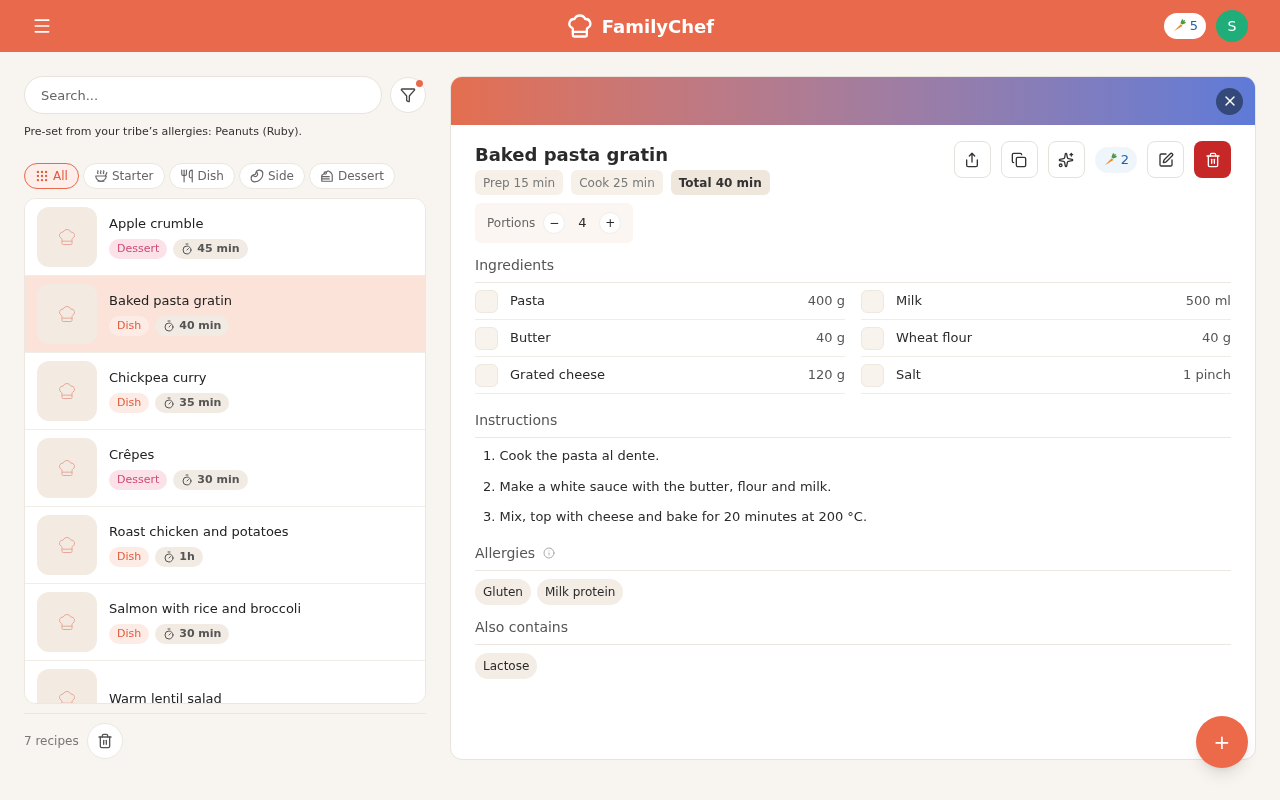 This screenshot has width=1280, height=800. I want to click on category-chip: Side, so click(271, 175).